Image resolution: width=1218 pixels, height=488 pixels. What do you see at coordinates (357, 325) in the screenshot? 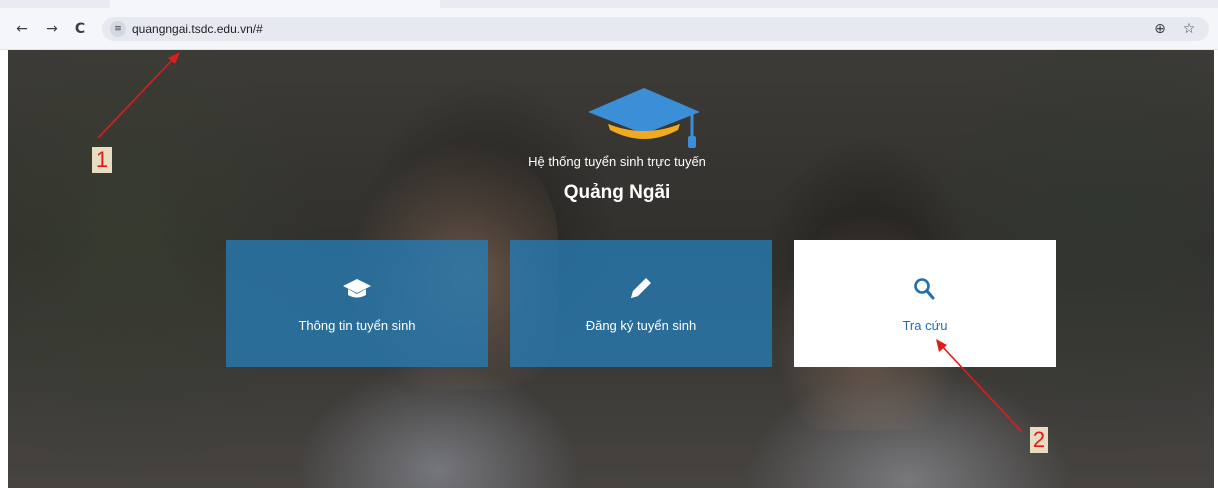
I see `admission-info-label: Thông tin tuyển sinh` at bounding box center [357, 325].